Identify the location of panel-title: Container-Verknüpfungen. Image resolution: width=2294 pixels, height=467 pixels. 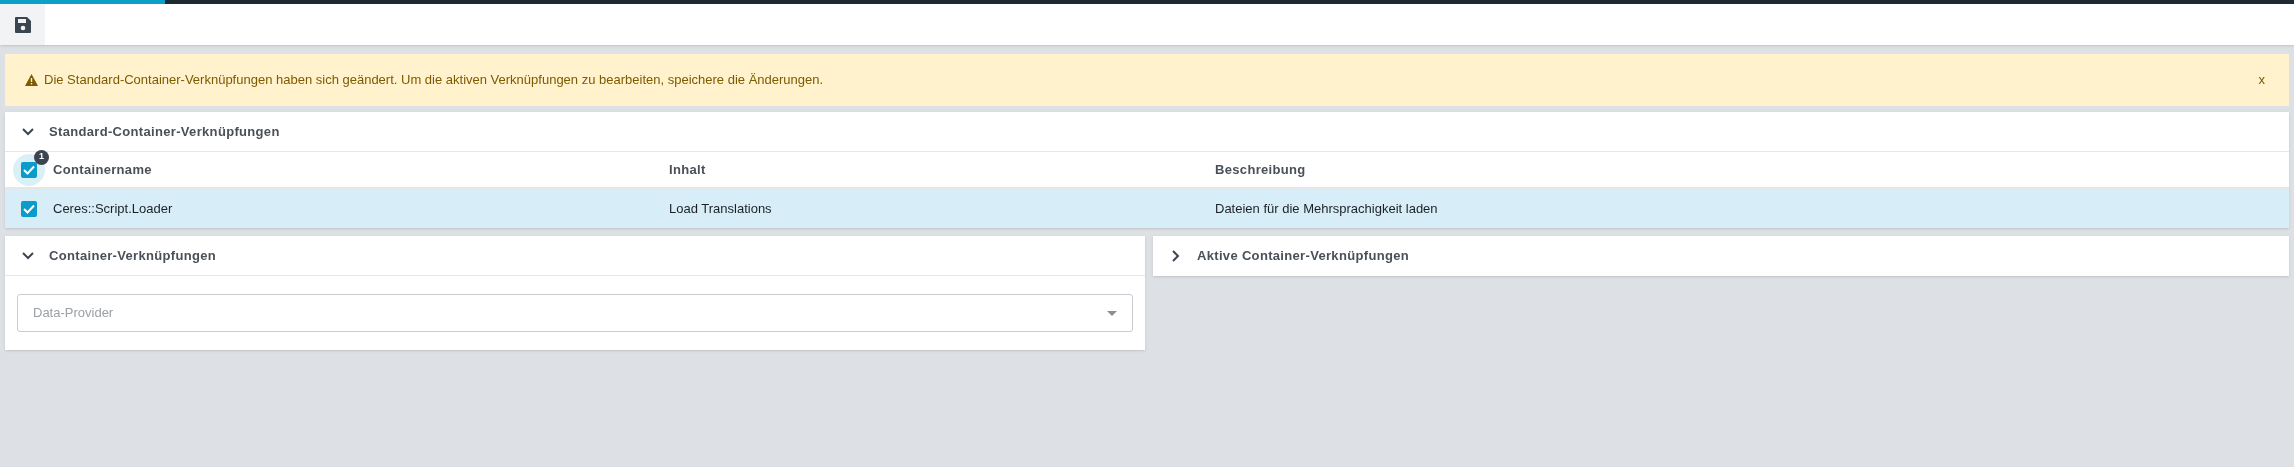
(133, 255).